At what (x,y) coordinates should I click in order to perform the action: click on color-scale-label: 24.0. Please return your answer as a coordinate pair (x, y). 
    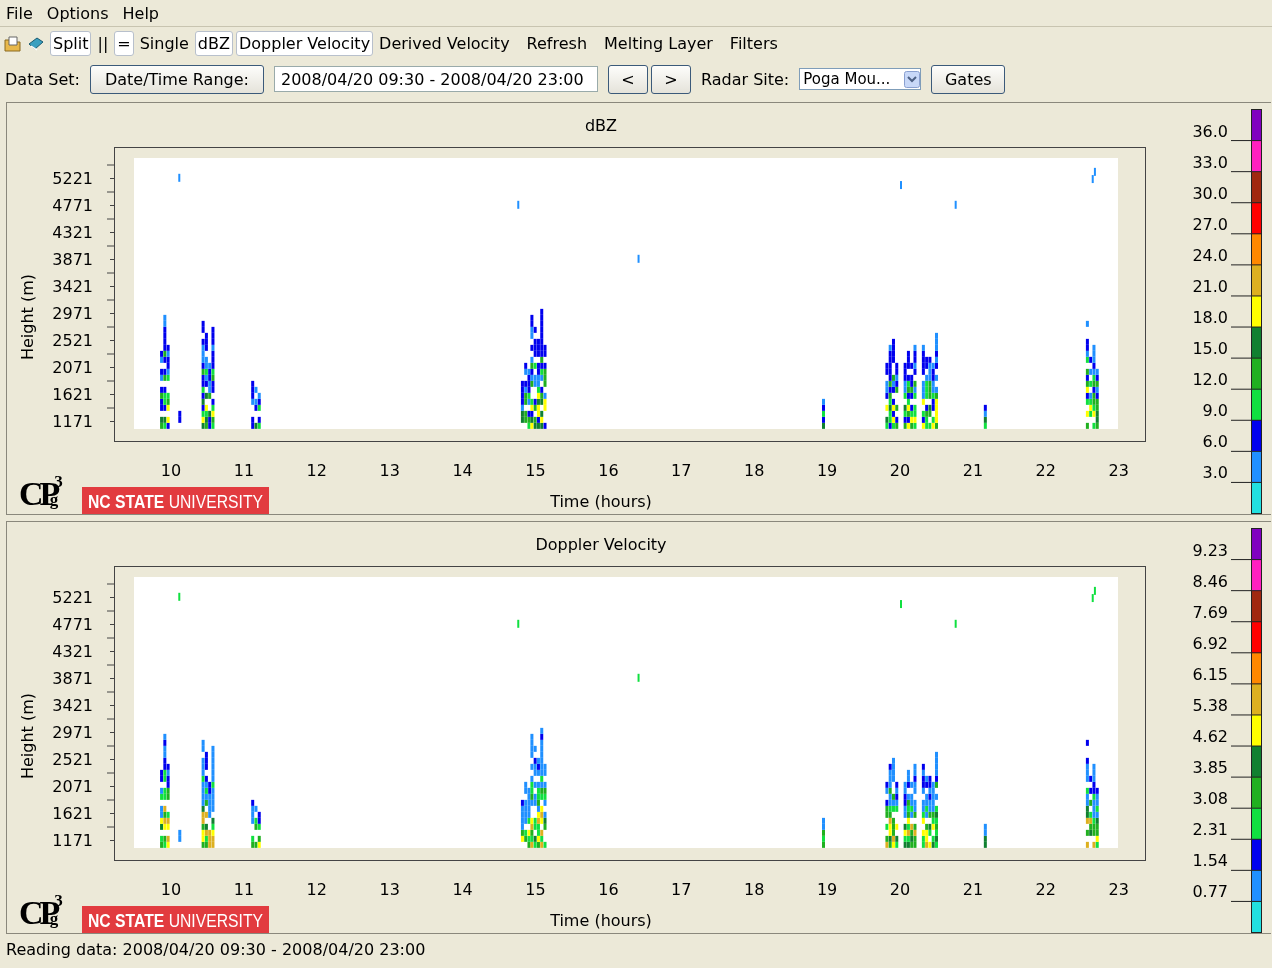
    Looking at the image, I should click on (1210, 255).